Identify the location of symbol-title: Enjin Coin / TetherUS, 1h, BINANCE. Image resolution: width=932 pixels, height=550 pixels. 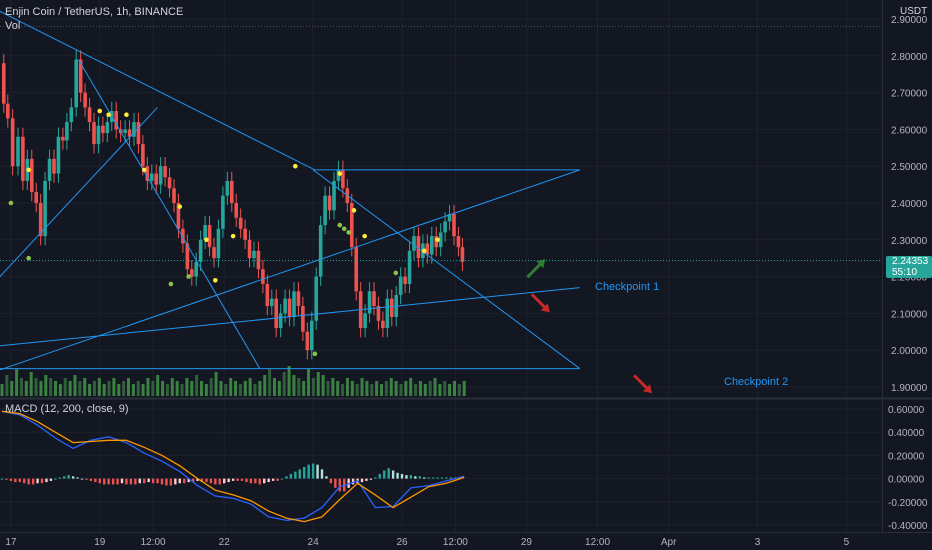
(94, 12).